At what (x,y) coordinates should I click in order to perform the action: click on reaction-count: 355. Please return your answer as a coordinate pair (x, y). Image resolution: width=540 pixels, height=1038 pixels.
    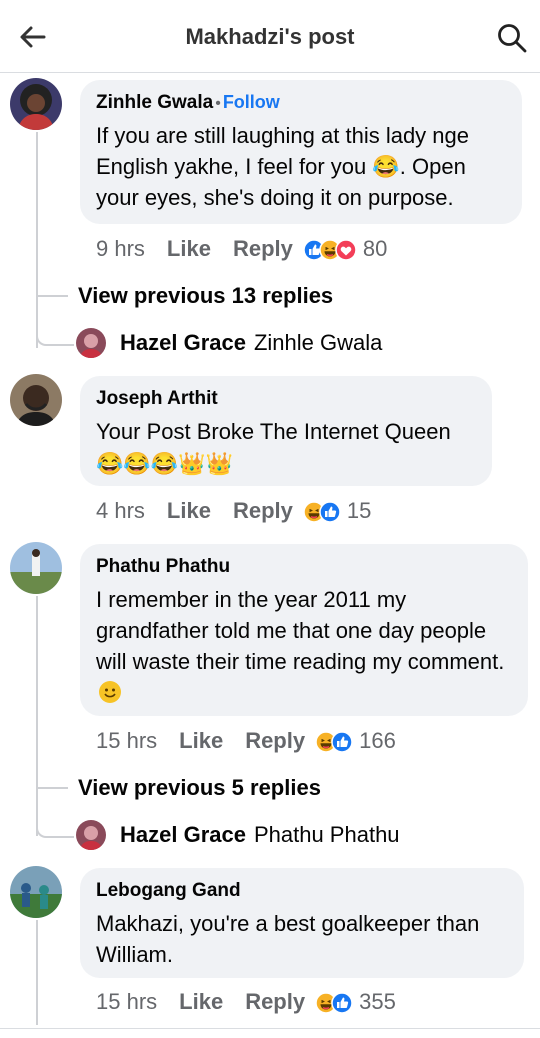
    Looking at the image, I should click on (377, 1002).